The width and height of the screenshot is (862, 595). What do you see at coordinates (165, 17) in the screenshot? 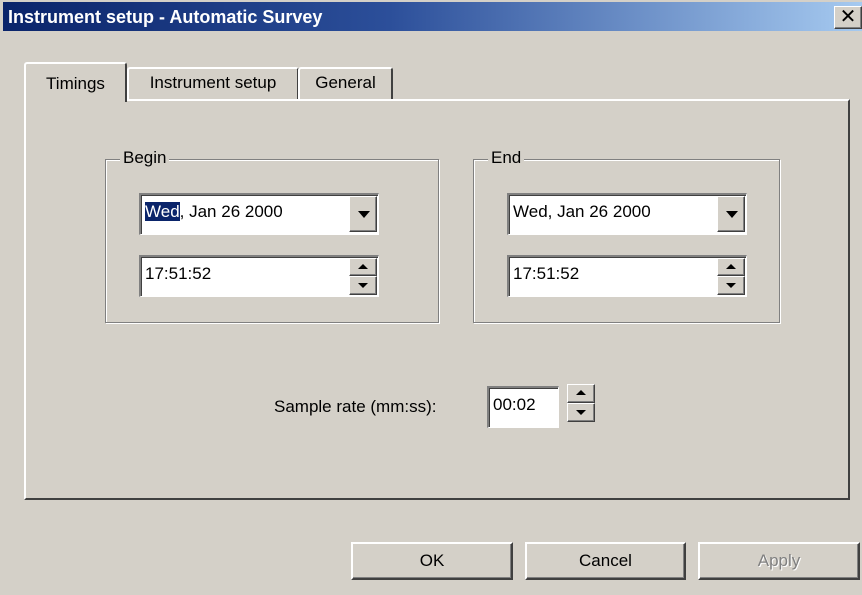
I see `window-title: Instrument setup - Automatic Survey` at bounding box center [165, 17].